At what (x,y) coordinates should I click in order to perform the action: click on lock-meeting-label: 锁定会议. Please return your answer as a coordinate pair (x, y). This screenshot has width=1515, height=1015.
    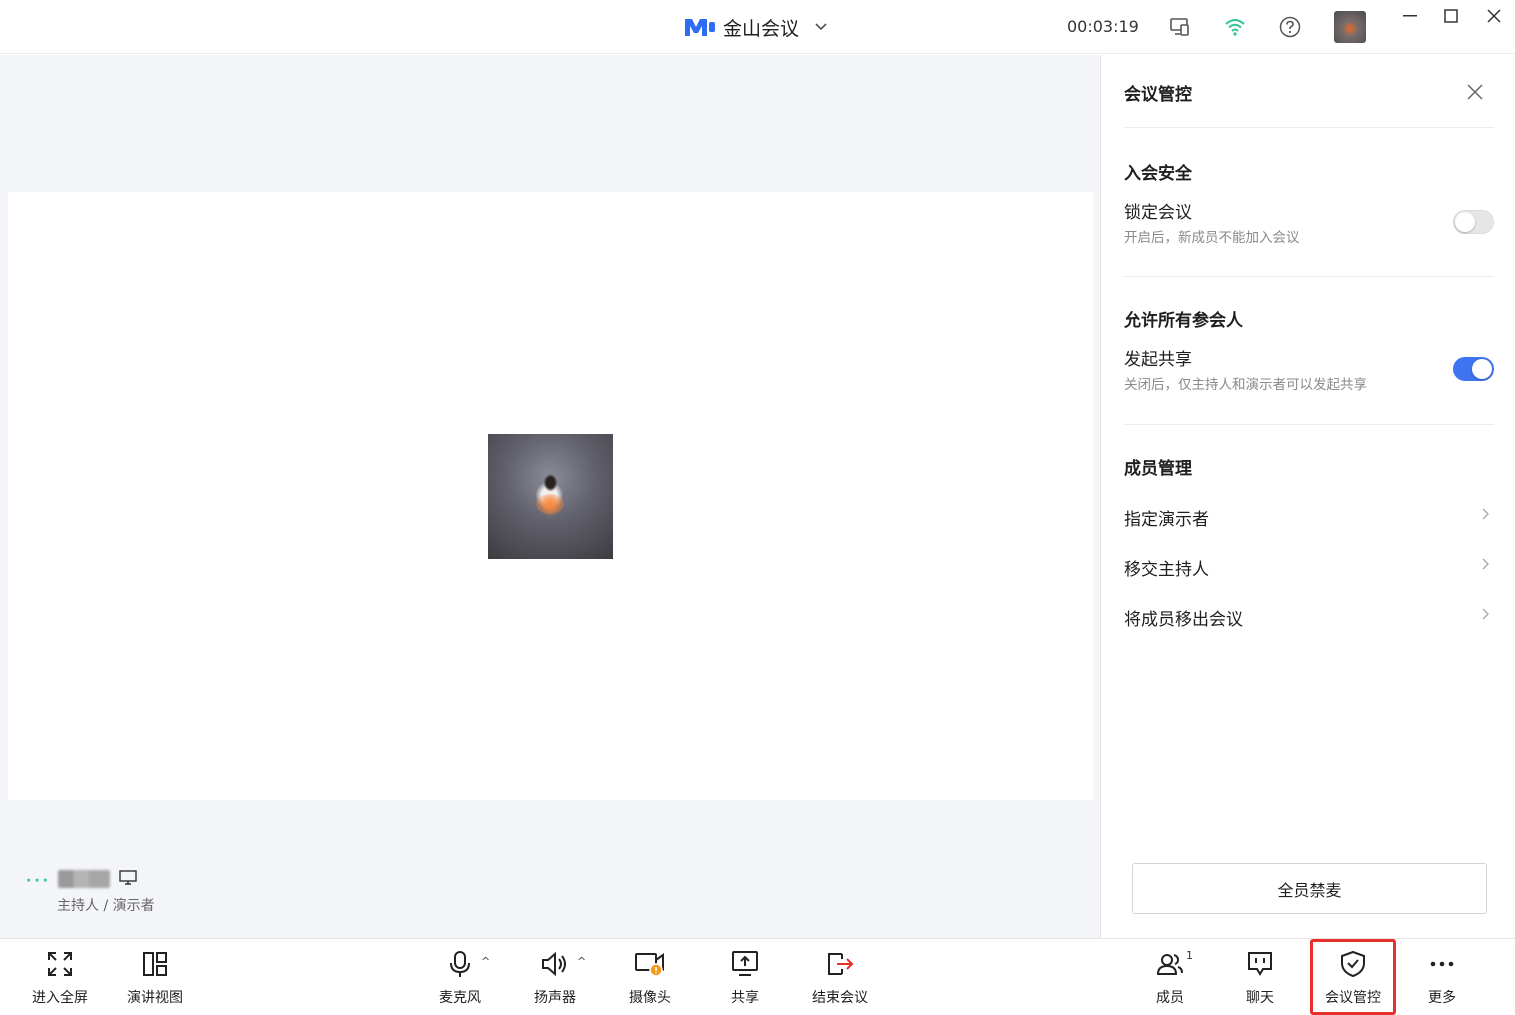
    Looking at the image, I should click on (1158, 213).